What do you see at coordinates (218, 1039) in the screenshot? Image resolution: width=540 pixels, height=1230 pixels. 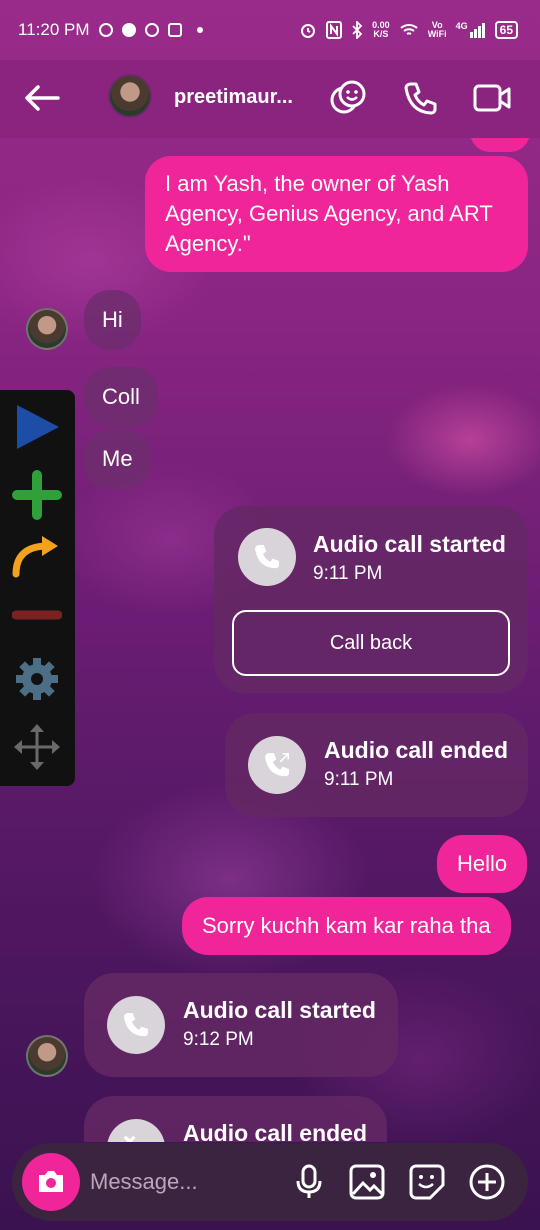 I see `call-time: 9:12 PM` at bounding box center [218, 1039].